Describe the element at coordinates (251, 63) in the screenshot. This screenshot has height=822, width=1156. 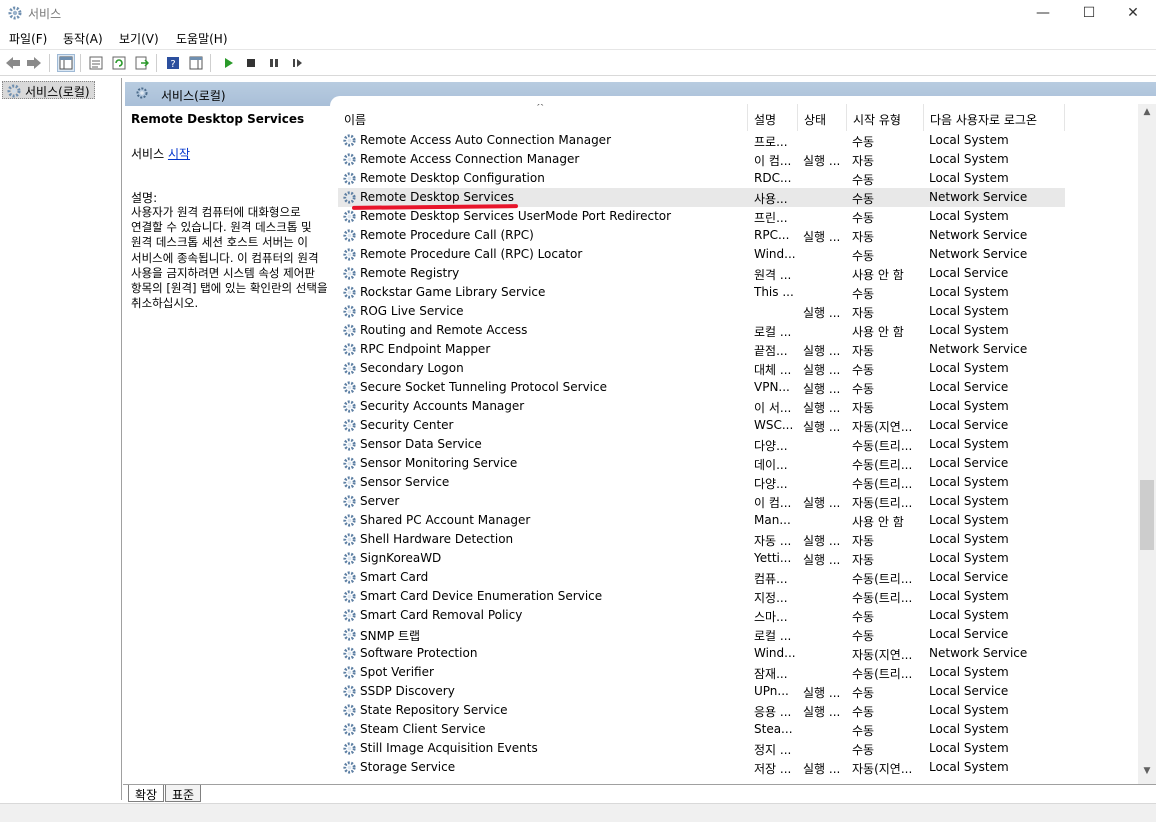
I see `stop-service-button` at that location.